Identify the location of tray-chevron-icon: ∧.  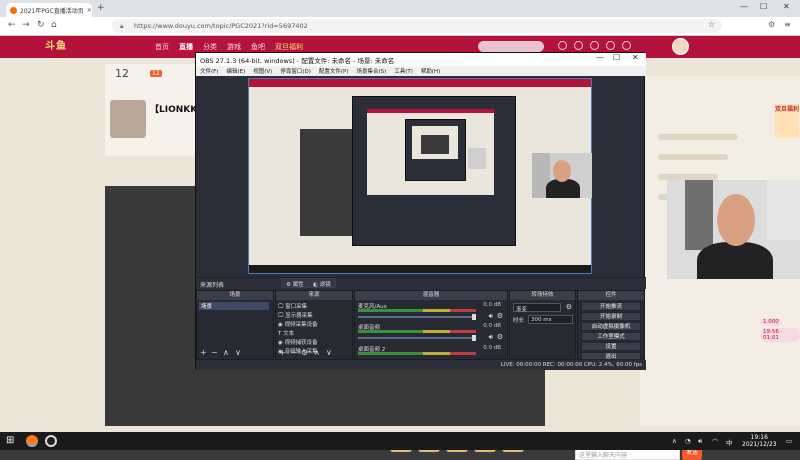
(674, 441).